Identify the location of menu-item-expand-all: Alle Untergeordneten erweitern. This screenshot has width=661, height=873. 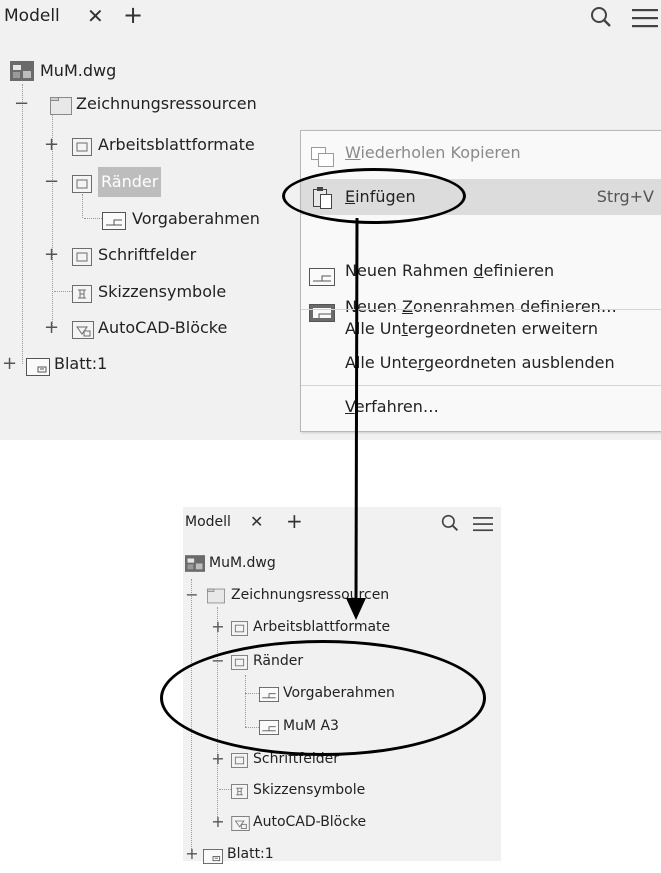
(481, 329).